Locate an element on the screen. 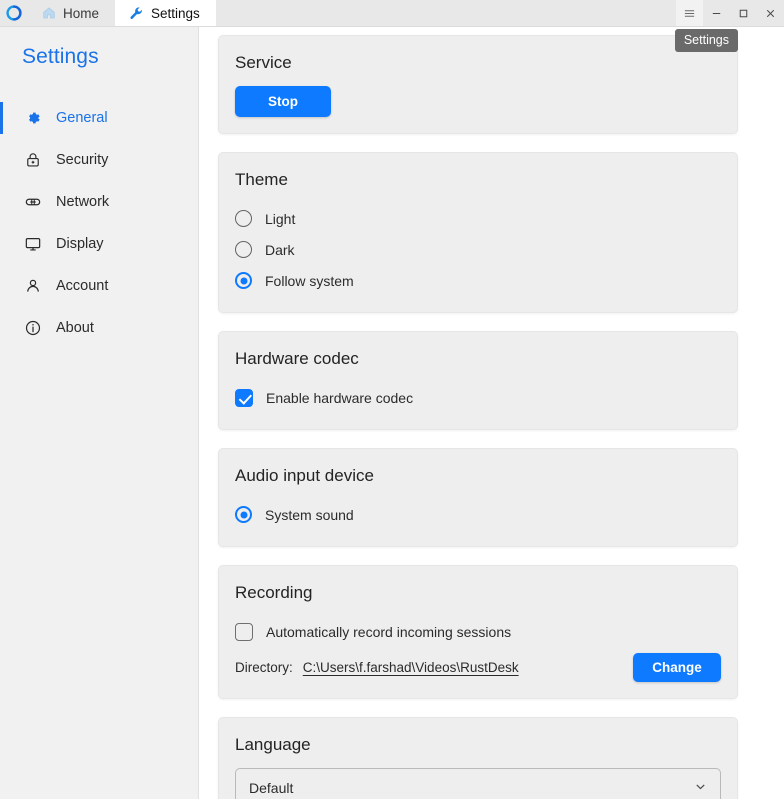  change-directory-button: Change is located at coordinates (677, 667).